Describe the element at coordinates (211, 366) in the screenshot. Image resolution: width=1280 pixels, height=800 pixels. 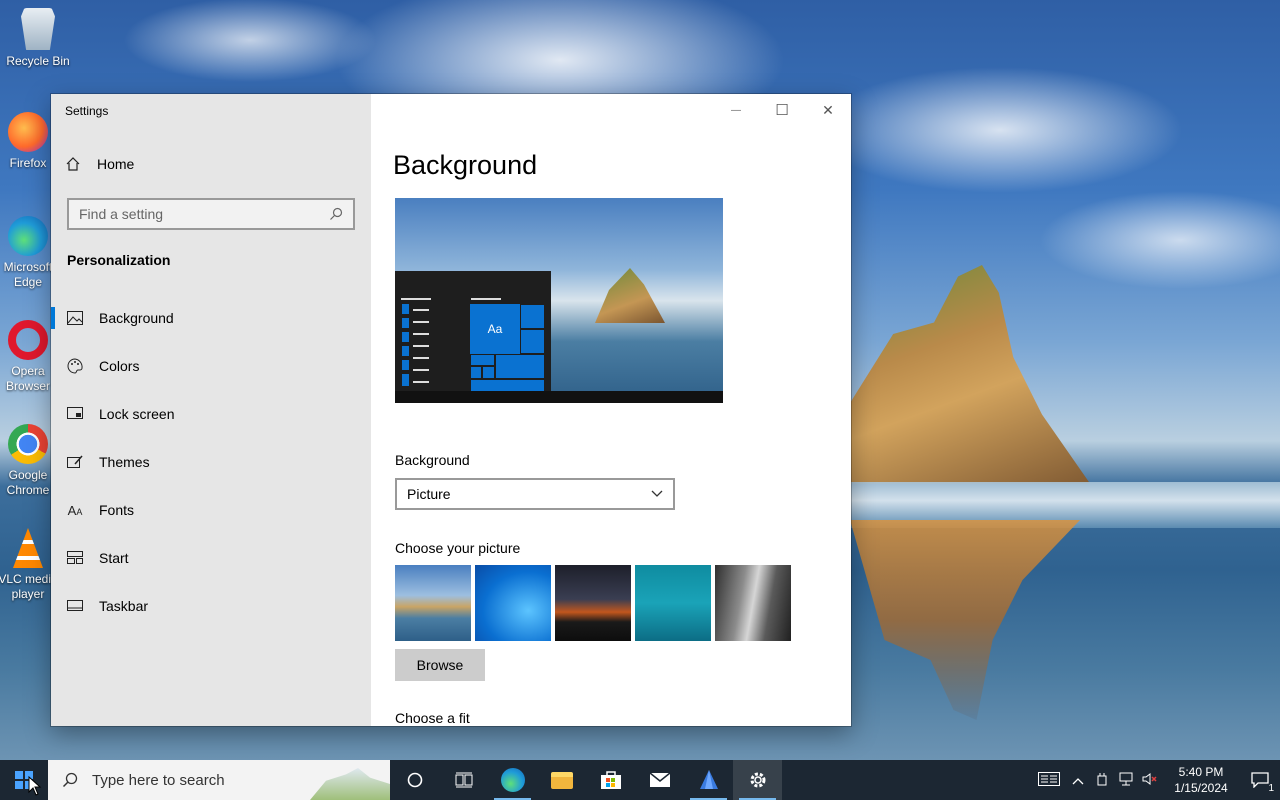
I see `sidebar-item-colors: Colors` at that location.